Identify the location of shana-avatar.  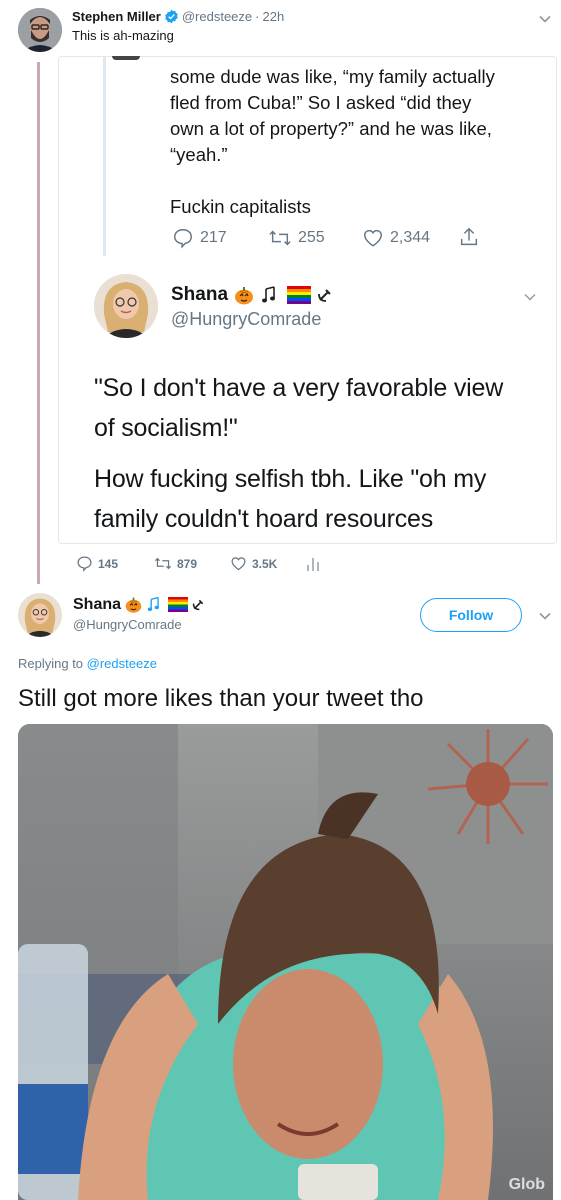
(40, 615).